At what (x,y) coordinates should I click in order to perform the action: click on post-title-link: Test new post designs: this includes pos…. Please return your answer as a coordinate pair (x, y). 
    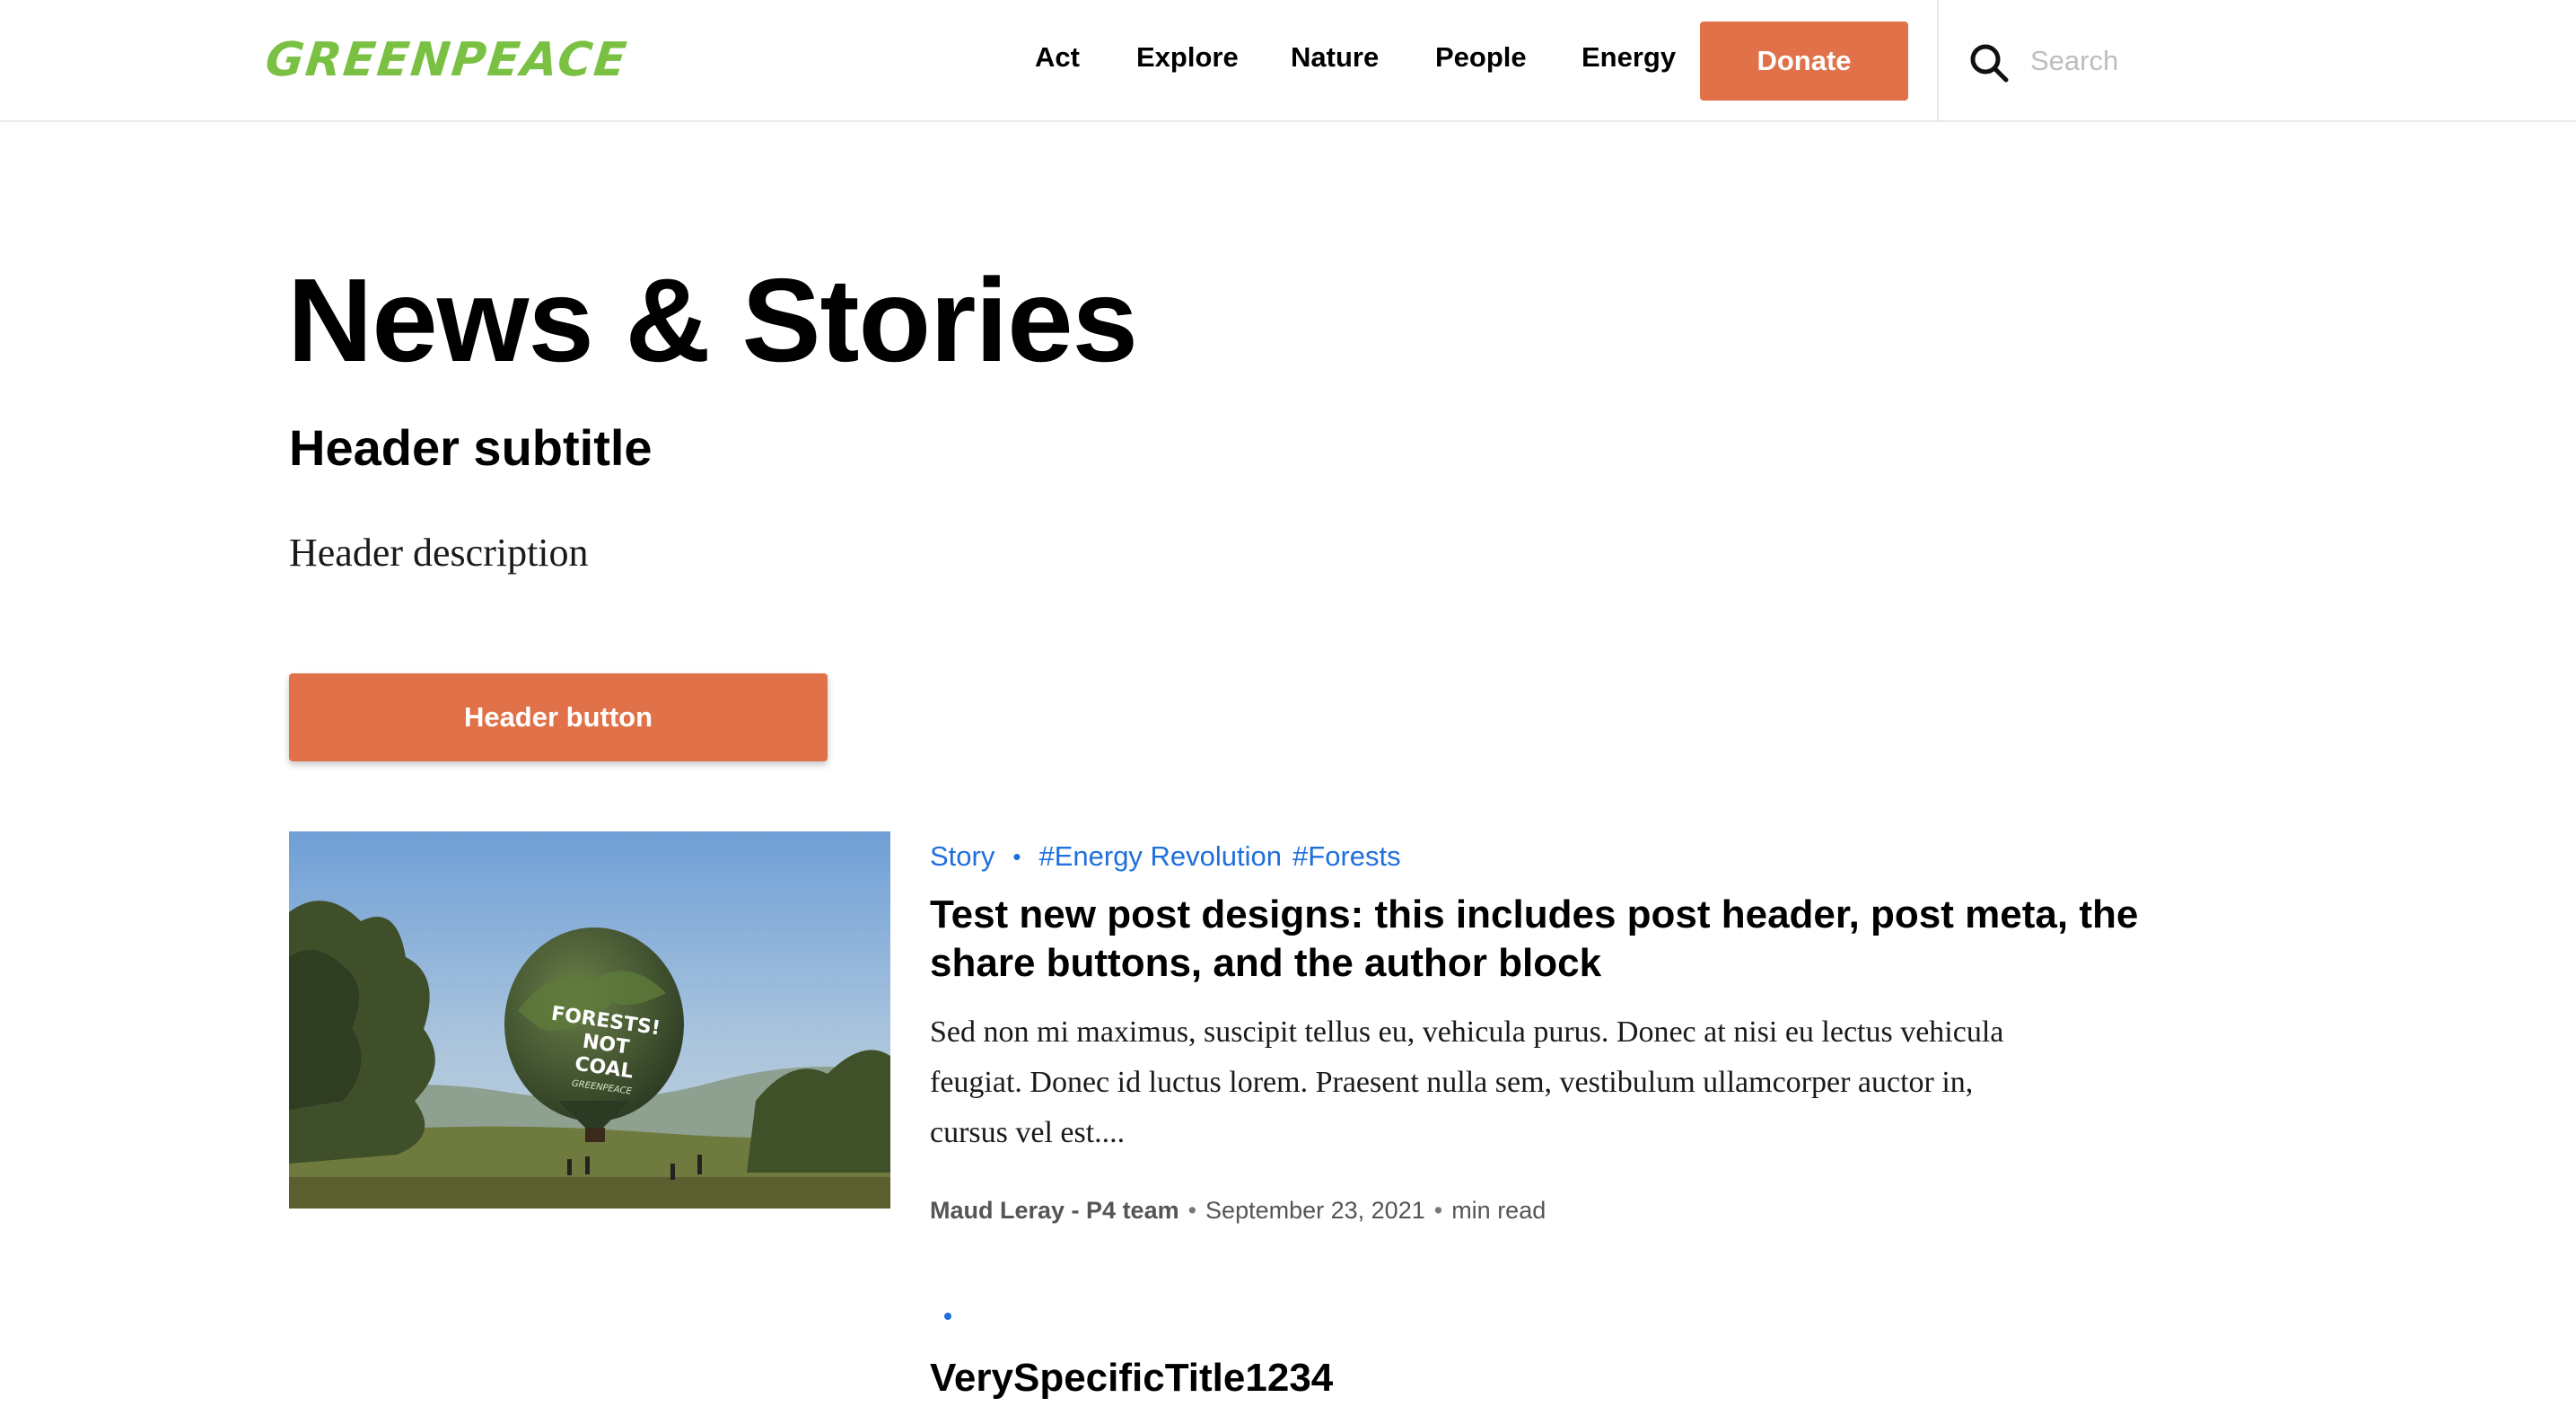
    Looking at the image, I should click on (1585, 939).